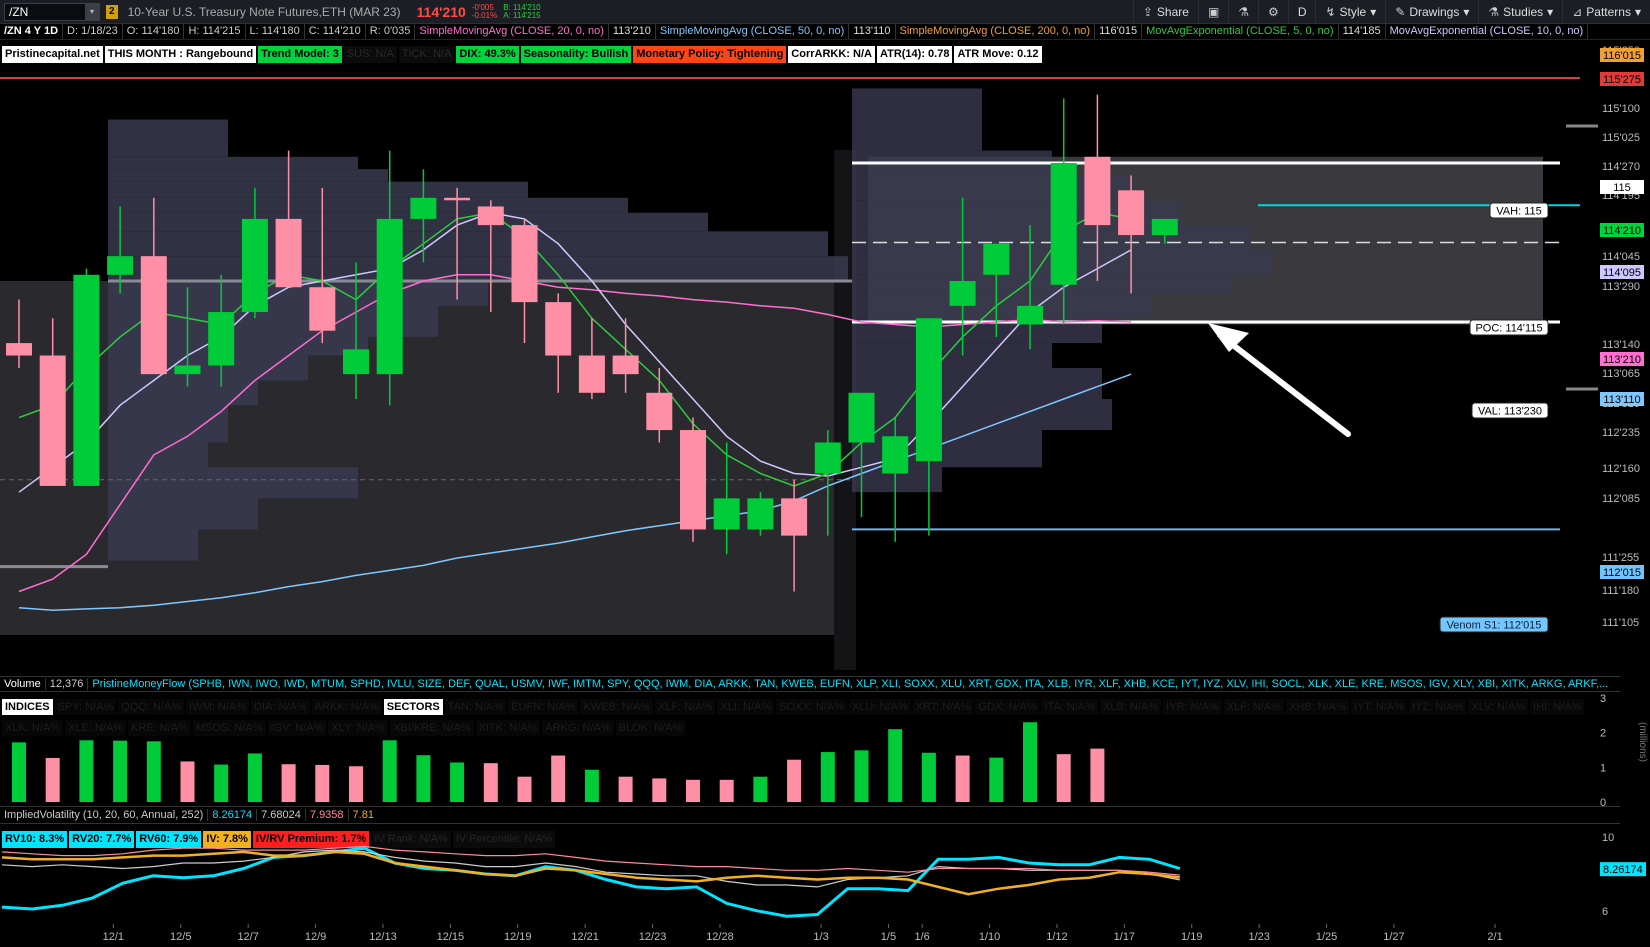  Describe the element at coordinates (1393, 937) in the screenshot. I see `date-tick: 1/27` at that location.